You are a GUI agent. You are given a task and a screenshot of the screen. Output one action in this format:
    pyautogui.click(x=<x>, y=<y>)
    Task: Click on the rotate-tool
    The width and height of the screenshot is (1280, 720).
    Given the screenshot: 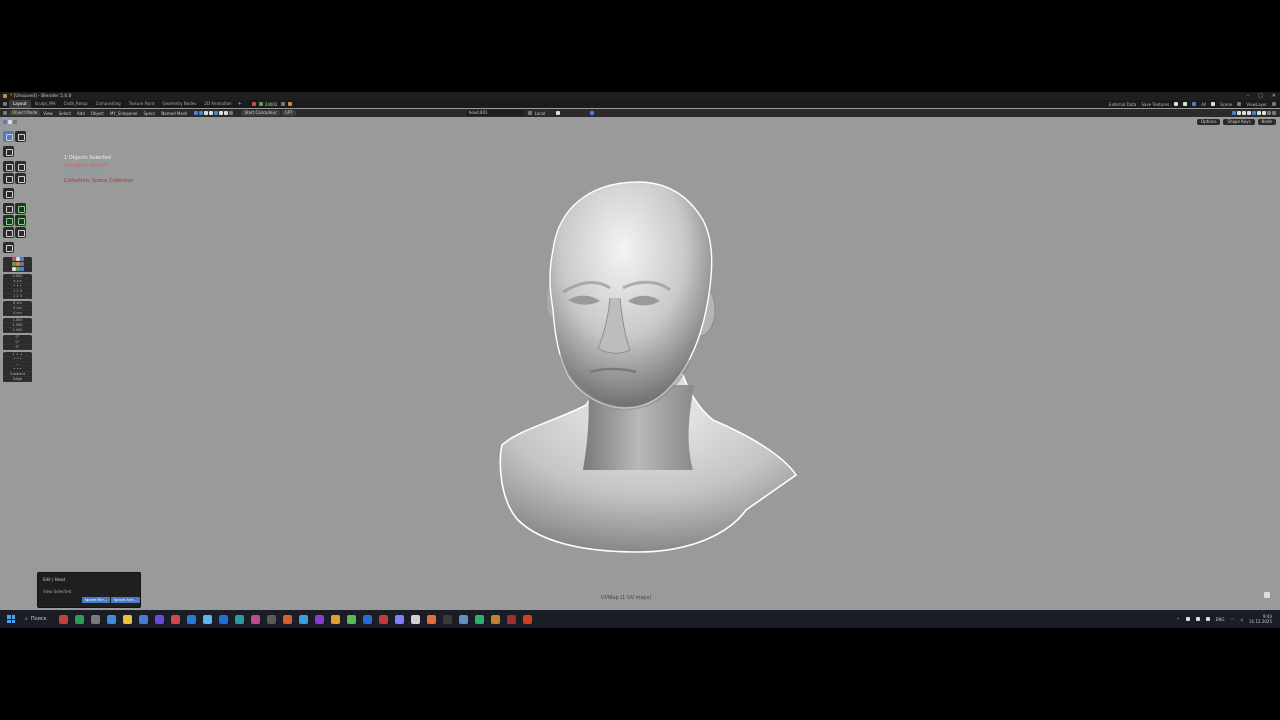 What is the action you would take?
    pyautogui.click(x=20, y=166)
    